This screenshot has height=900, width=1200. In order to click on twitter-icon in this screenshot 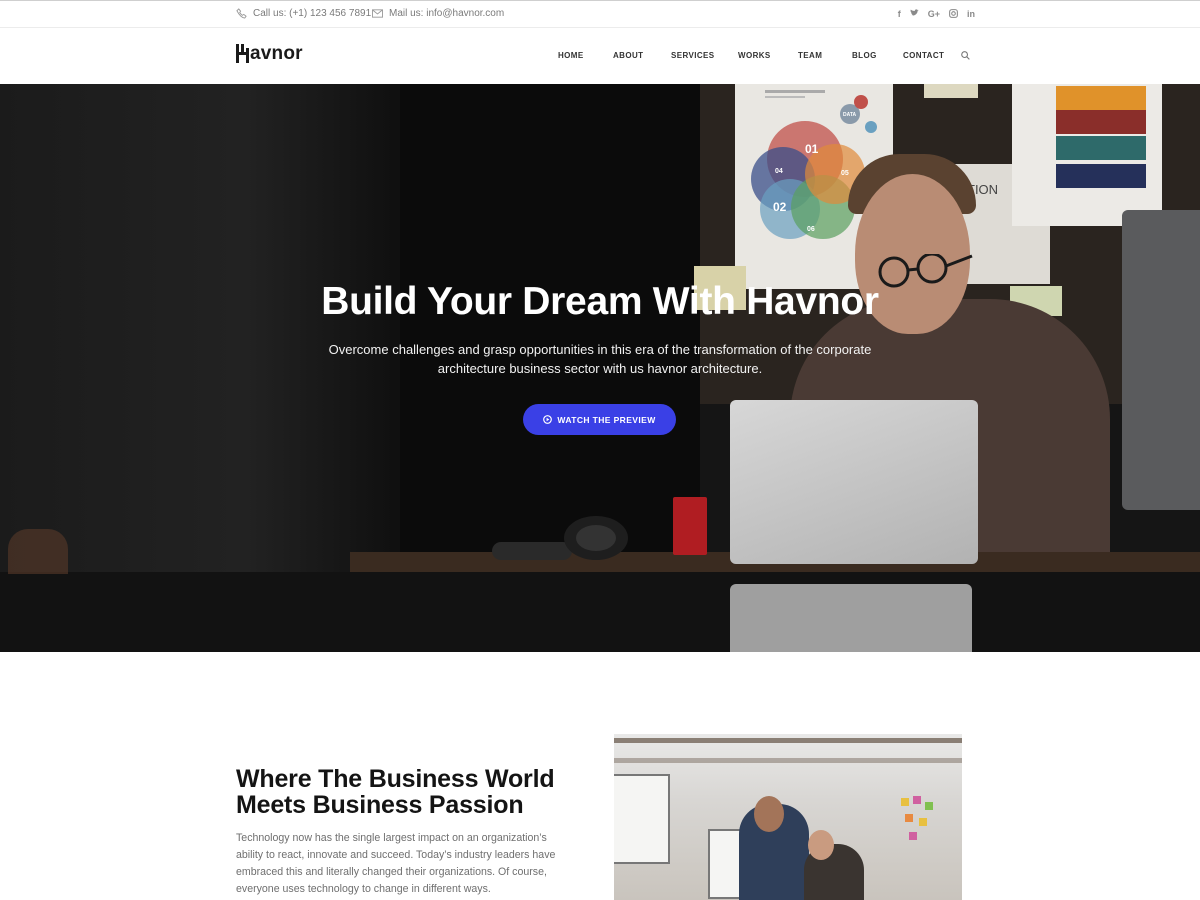, I will do `click(914, 15)`.